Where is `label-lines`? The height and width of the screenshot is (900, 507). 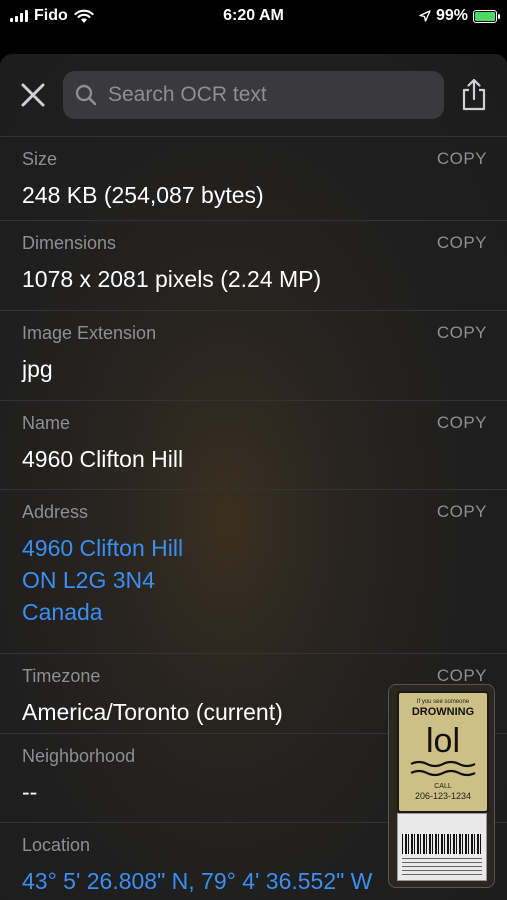
label-lines is located at coordinates (442, 867).